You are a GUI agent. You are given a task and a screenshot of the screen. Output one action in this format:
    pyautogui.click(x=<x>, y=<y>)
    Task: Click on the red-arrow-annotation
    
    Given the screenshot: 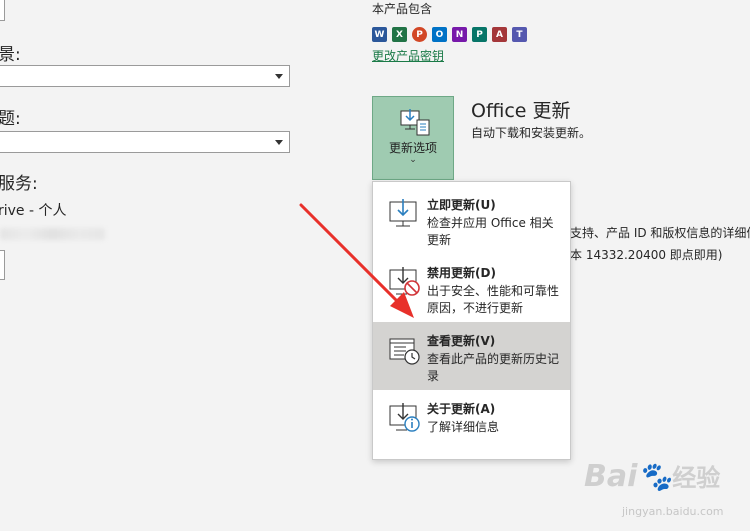 What is the action you would take?
    pyautogui.click(x=356, y=260)
    